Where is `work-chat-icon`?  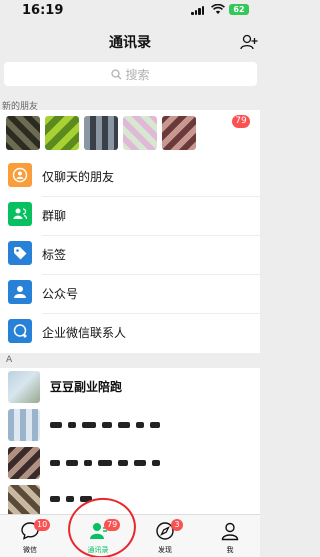
work-chat-icon is located at coordinates (20, 331).